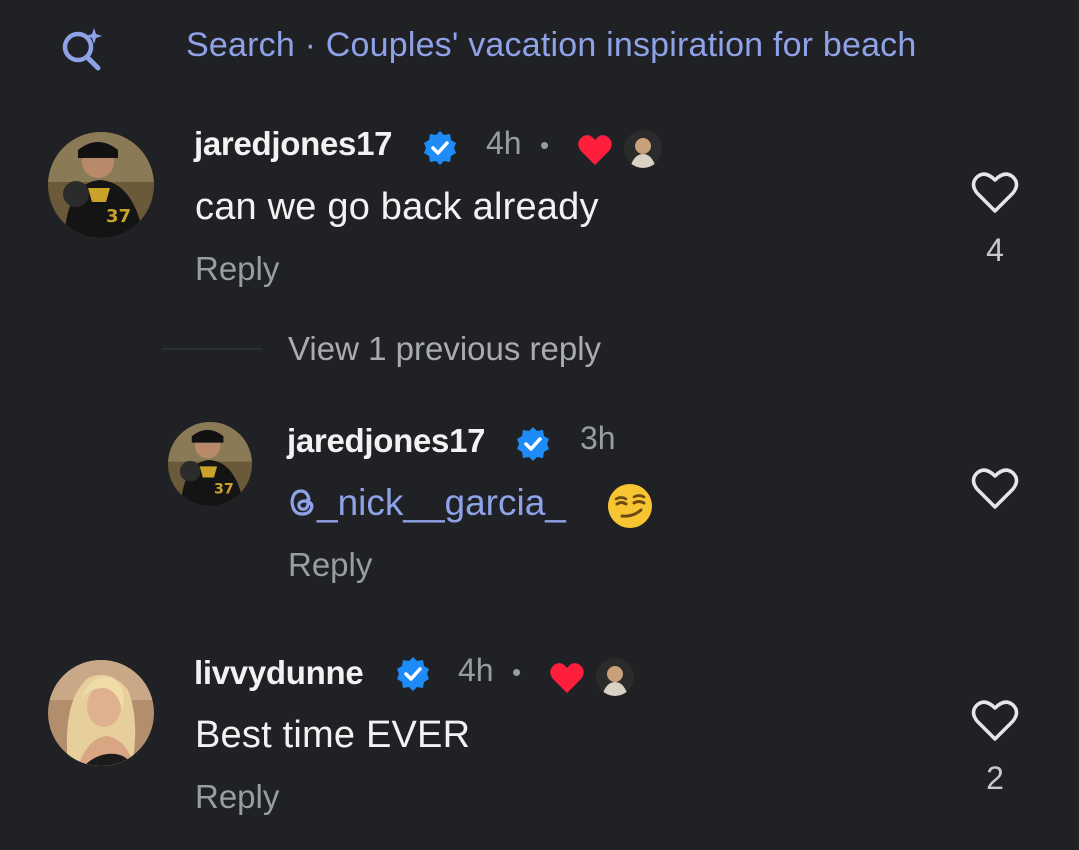  What do you see at coordinates (995, 250) in the screenshot?
I see `like-count: 4` at bounding box center [995, 250].